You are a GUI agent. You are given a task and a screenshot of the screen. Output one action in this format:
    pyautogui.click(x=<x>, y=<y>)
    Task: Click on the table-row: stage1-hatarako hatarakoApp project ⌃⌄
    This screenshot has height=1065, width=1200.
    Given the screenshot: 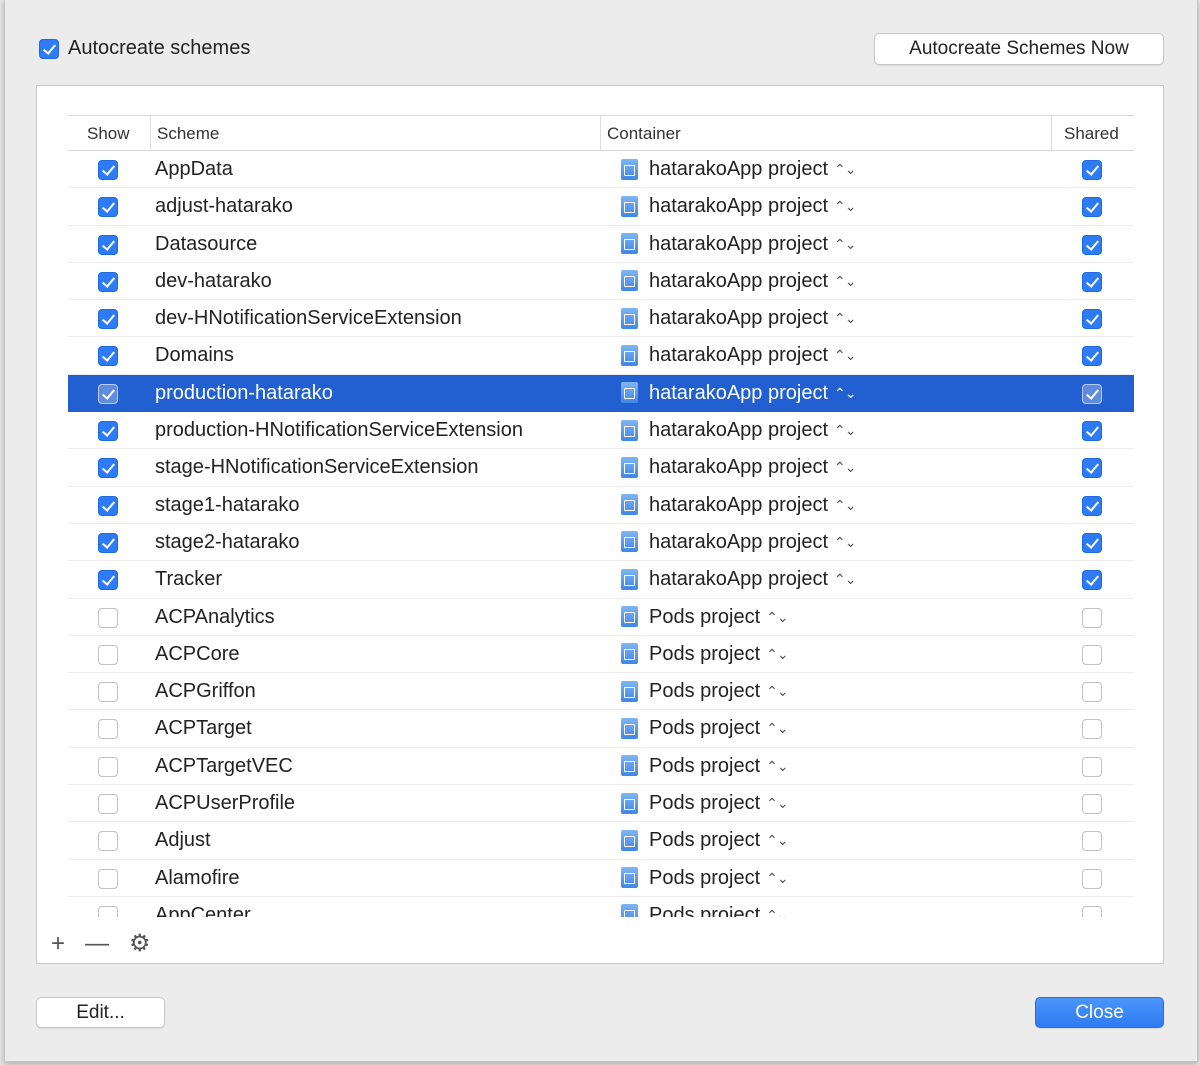 What is the action you would take?
    pyautogui.click(x=601, y=505)
    